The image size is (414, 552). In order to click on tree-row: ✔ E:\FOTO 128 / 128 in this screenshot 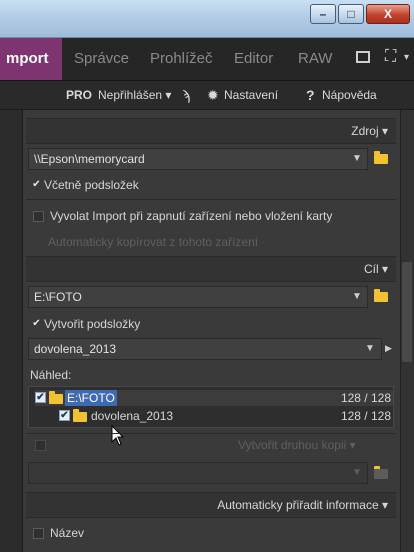, I will do `click(214, 398)`.